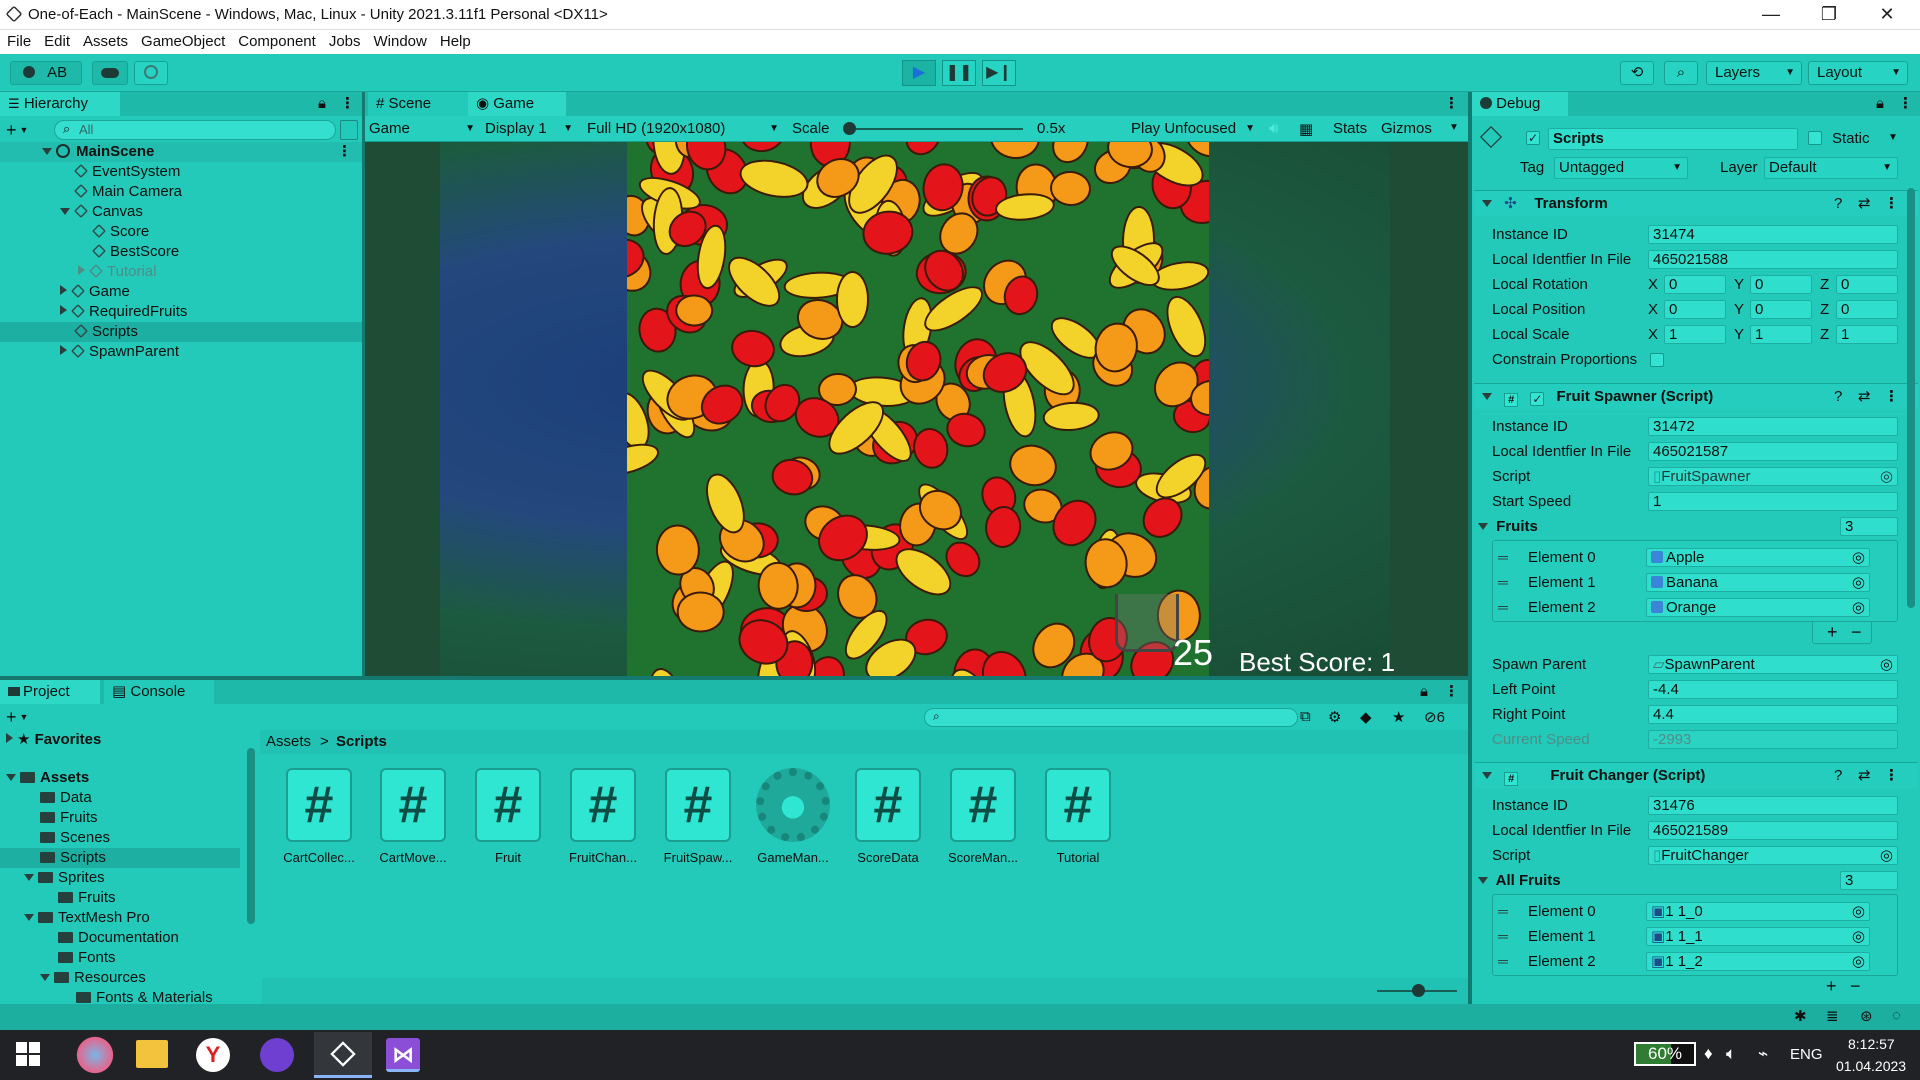 The width and height of the screenshot is (1920, 1080). I want to click on slider-handle, so click(849, 128).